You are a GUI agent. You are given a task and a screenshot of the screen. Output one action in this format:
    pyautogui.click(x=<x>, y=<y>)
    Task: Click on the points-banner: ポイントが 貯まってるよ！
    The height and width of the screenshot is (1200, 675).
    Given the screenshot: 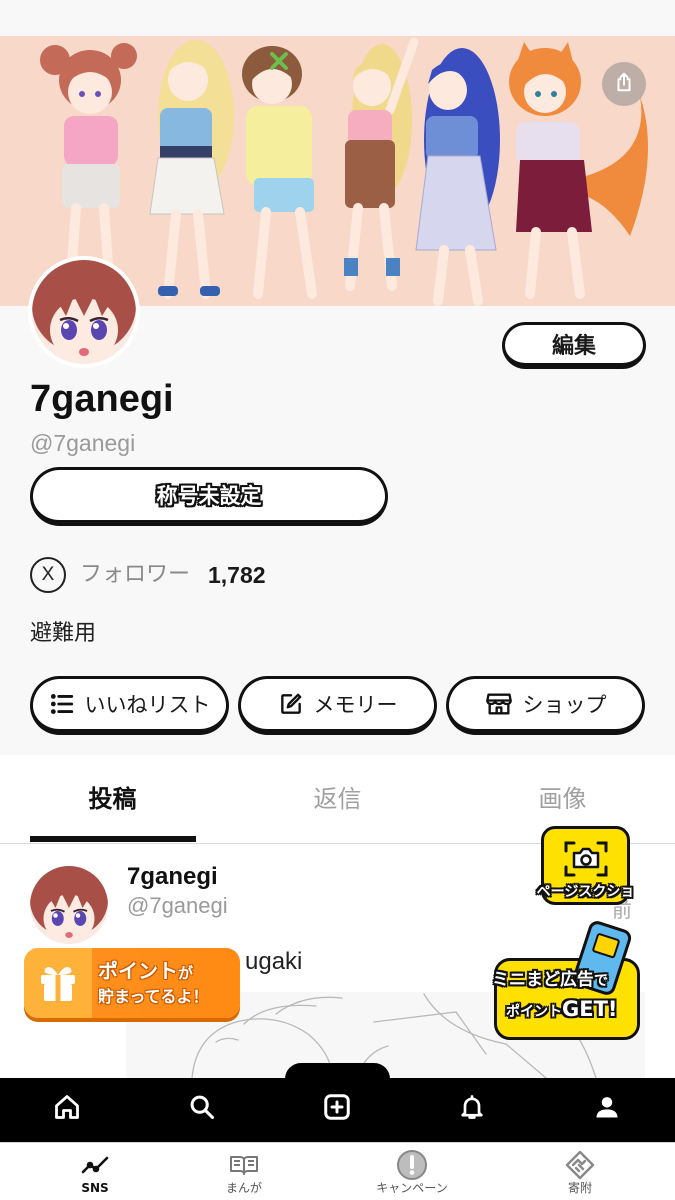 What is the action you would take?
    pyautogui.click(x=132, y=983)
    